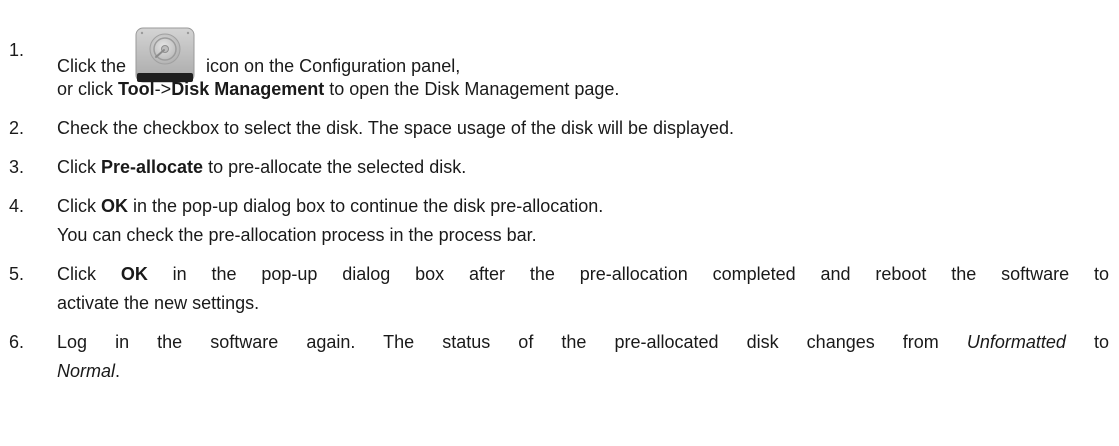  I want to click on step-5-text-a: Click, so click(89, 274).